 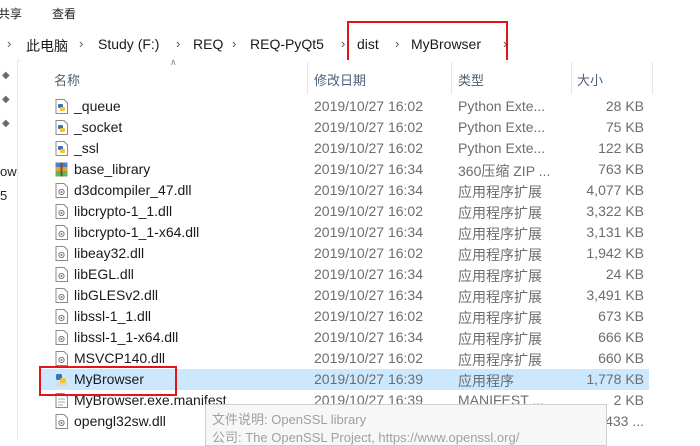 I want to click on breadcrumb-study-drive: Study (F:), so click(x=128, y=44).